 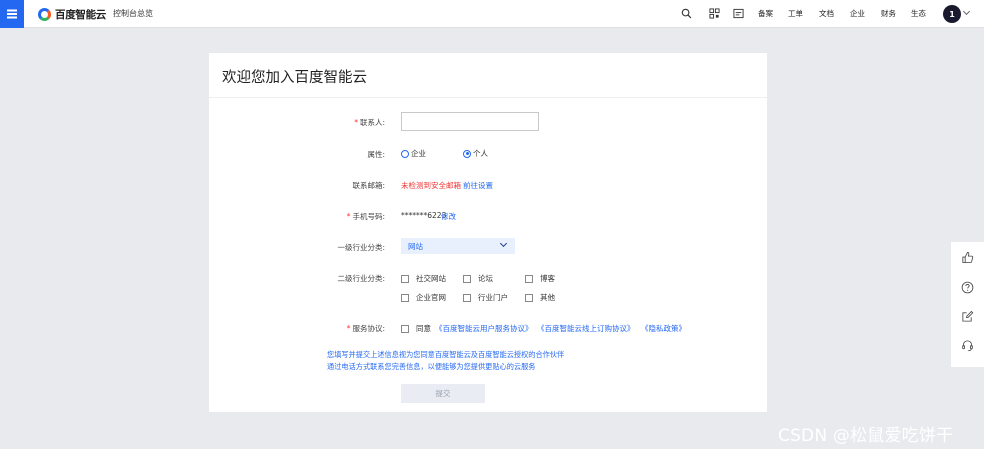 I want to click on logo-icon, so click(x=44, y=14).